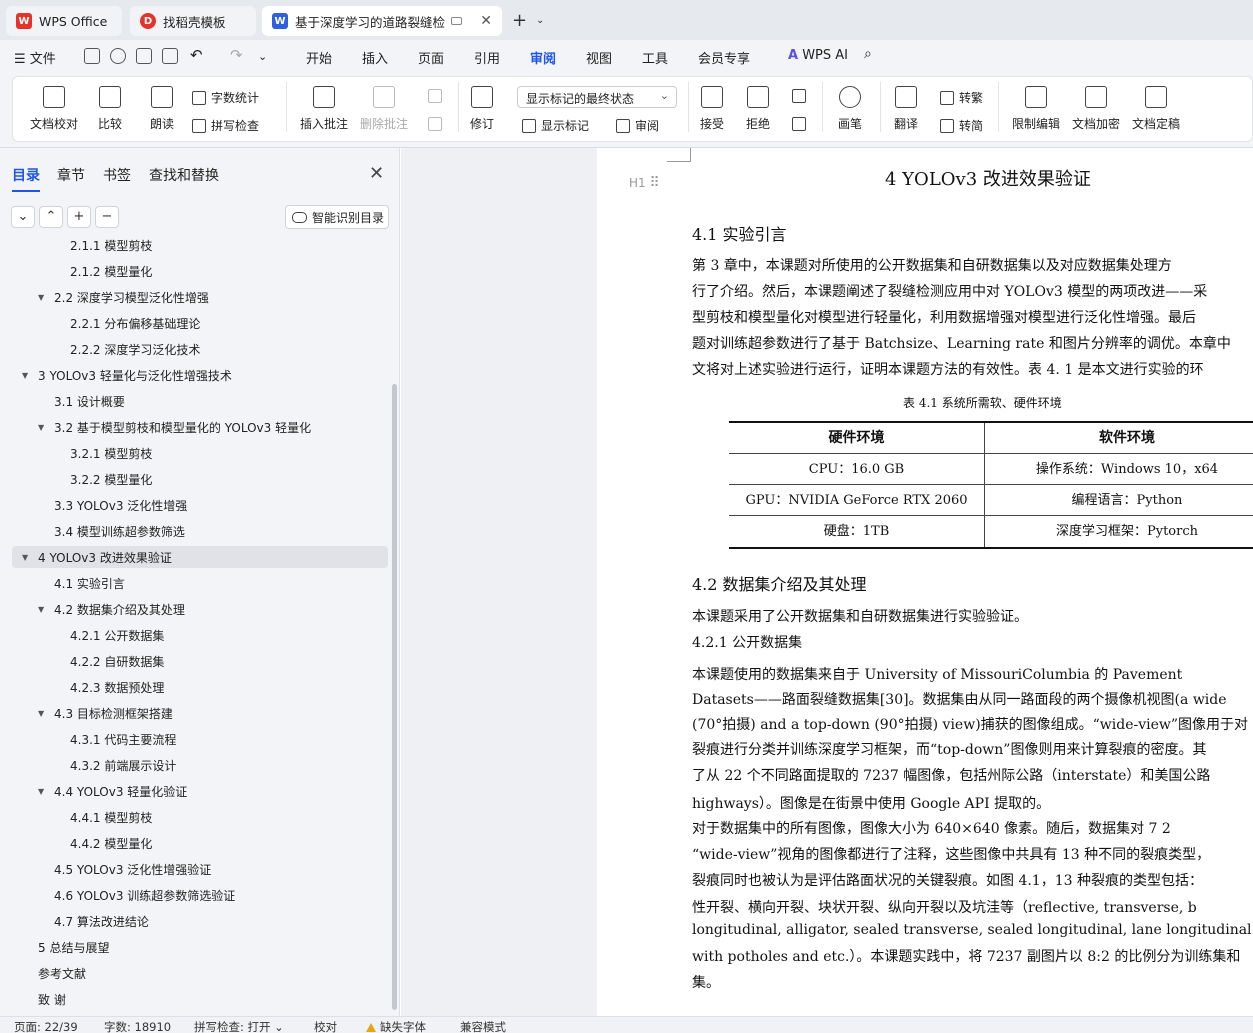 The width and height of the screenshot is (1253, 1033). Describe the element at coordinates (93, 921) in the screenshot. I see `toc-item: 4.7 算法改进结论` at that location.